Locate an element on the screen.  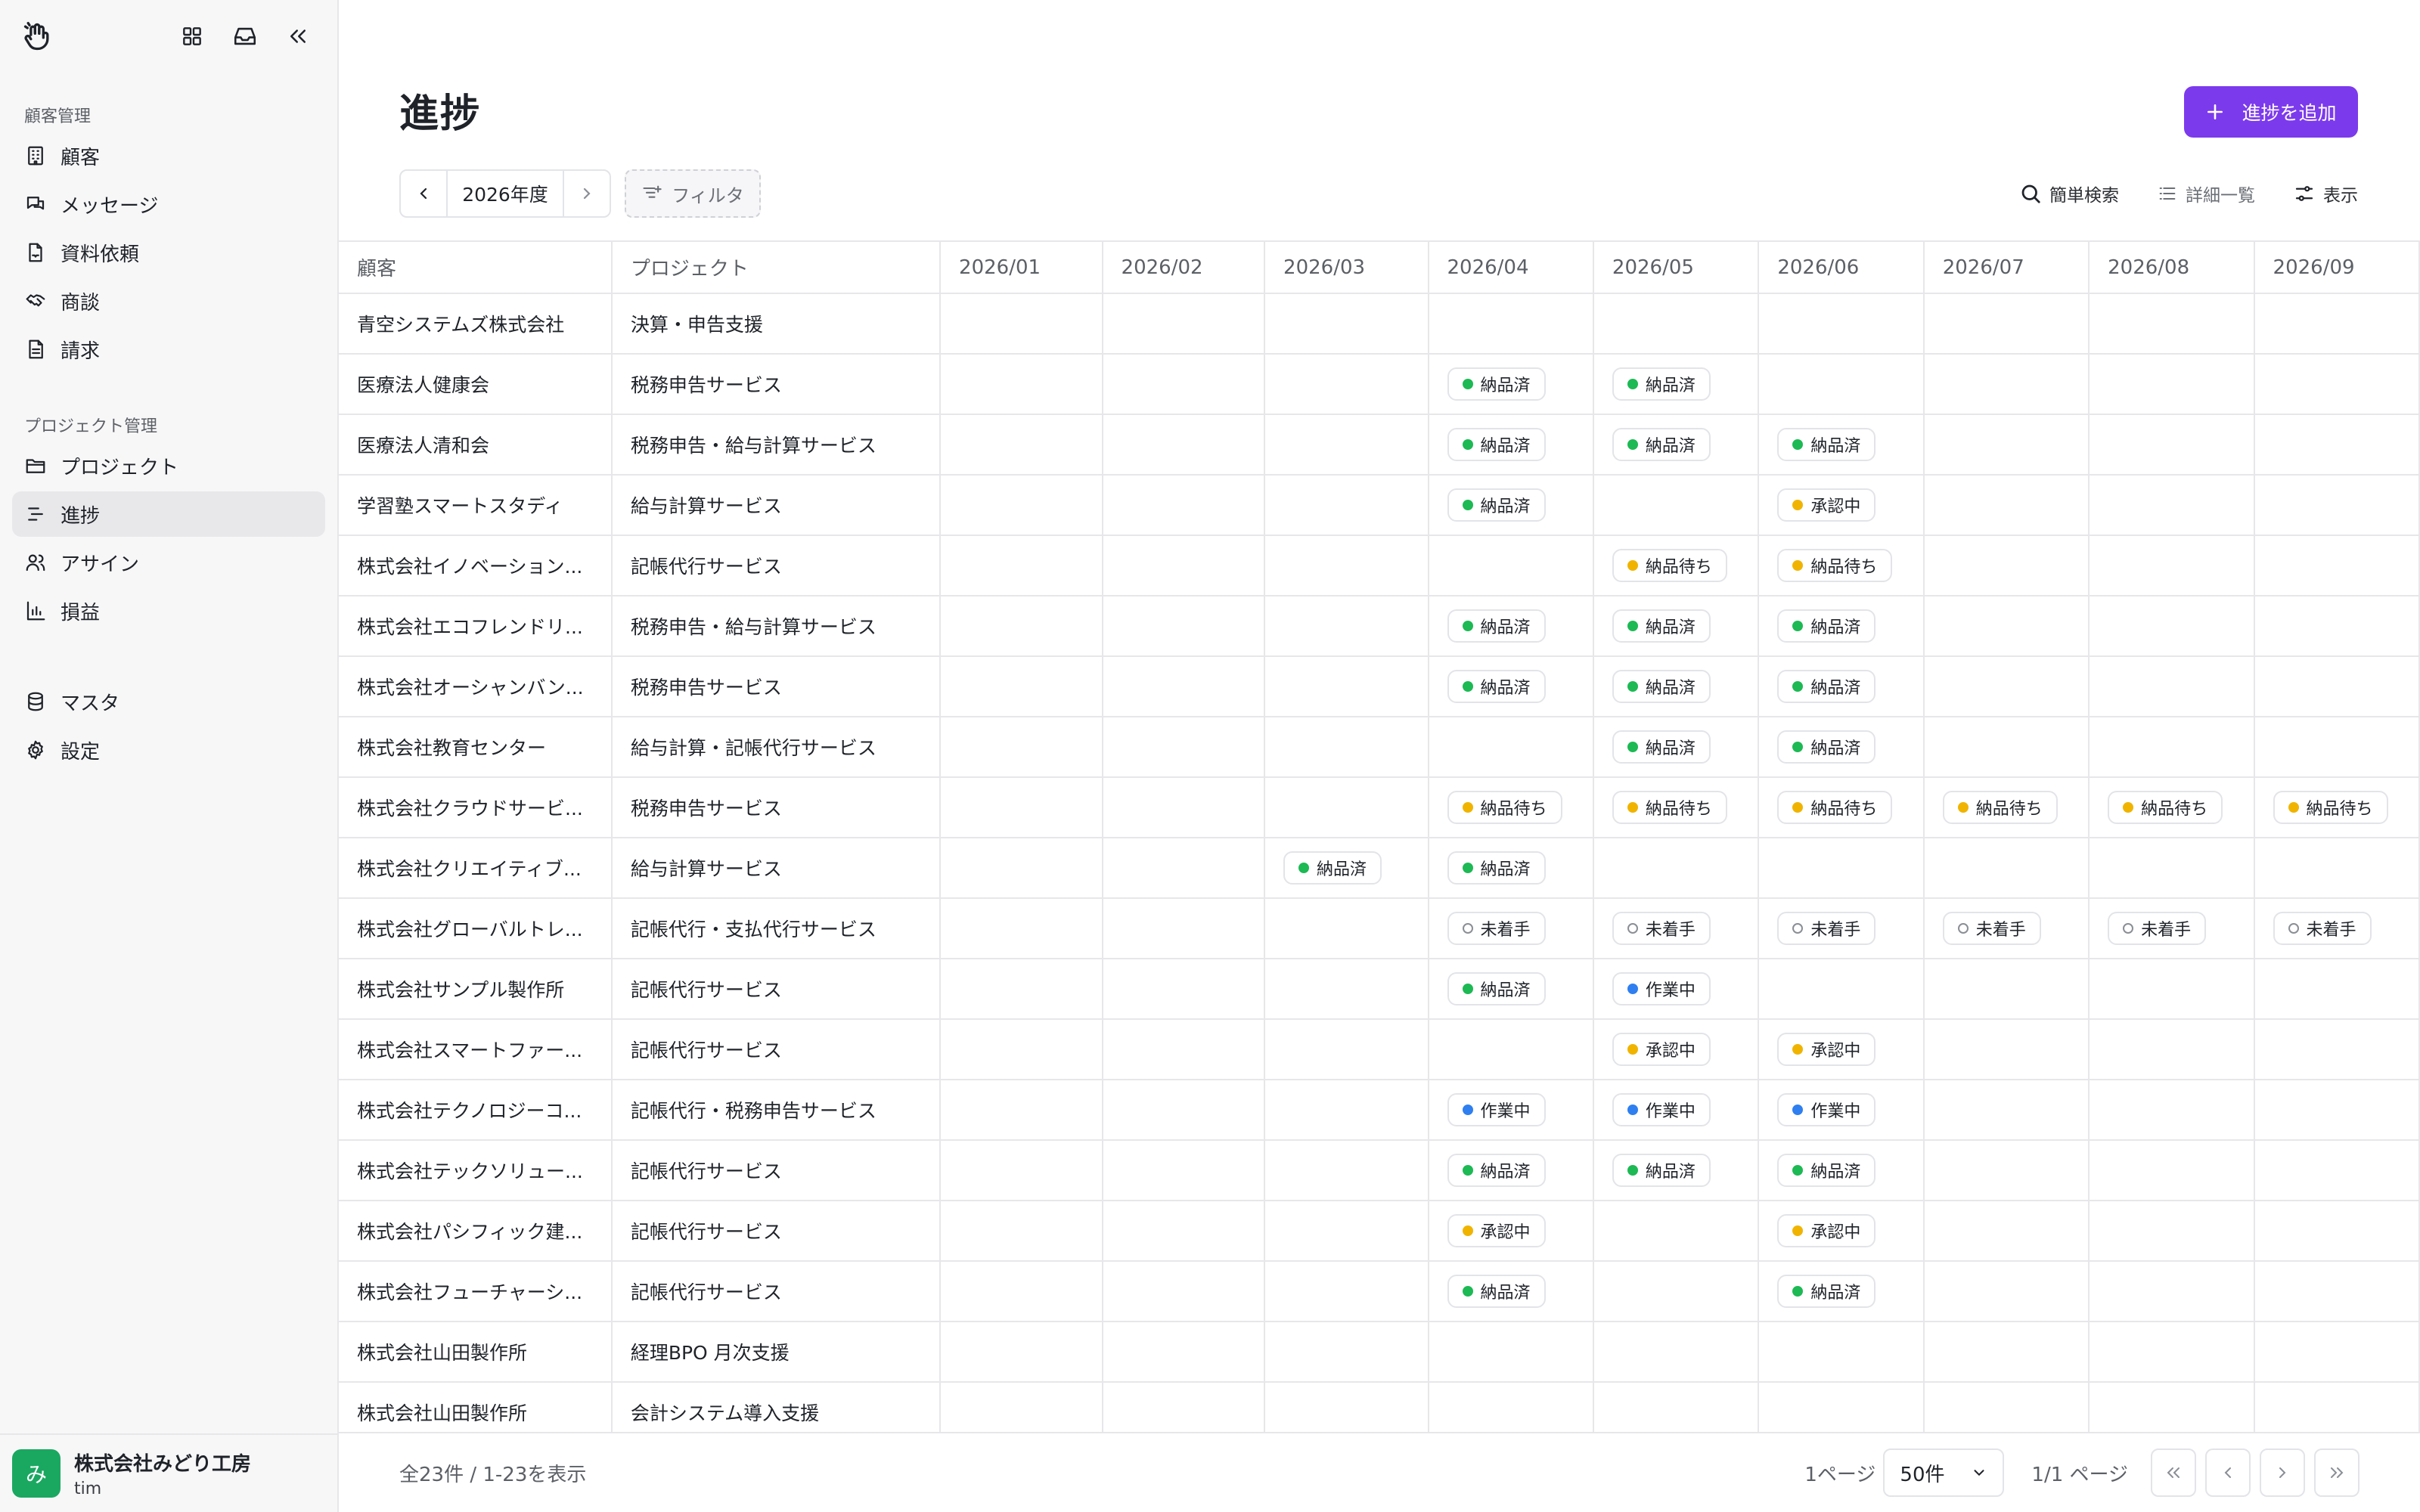
sidebar-item: アサイン is located at coordinates (168, 562).